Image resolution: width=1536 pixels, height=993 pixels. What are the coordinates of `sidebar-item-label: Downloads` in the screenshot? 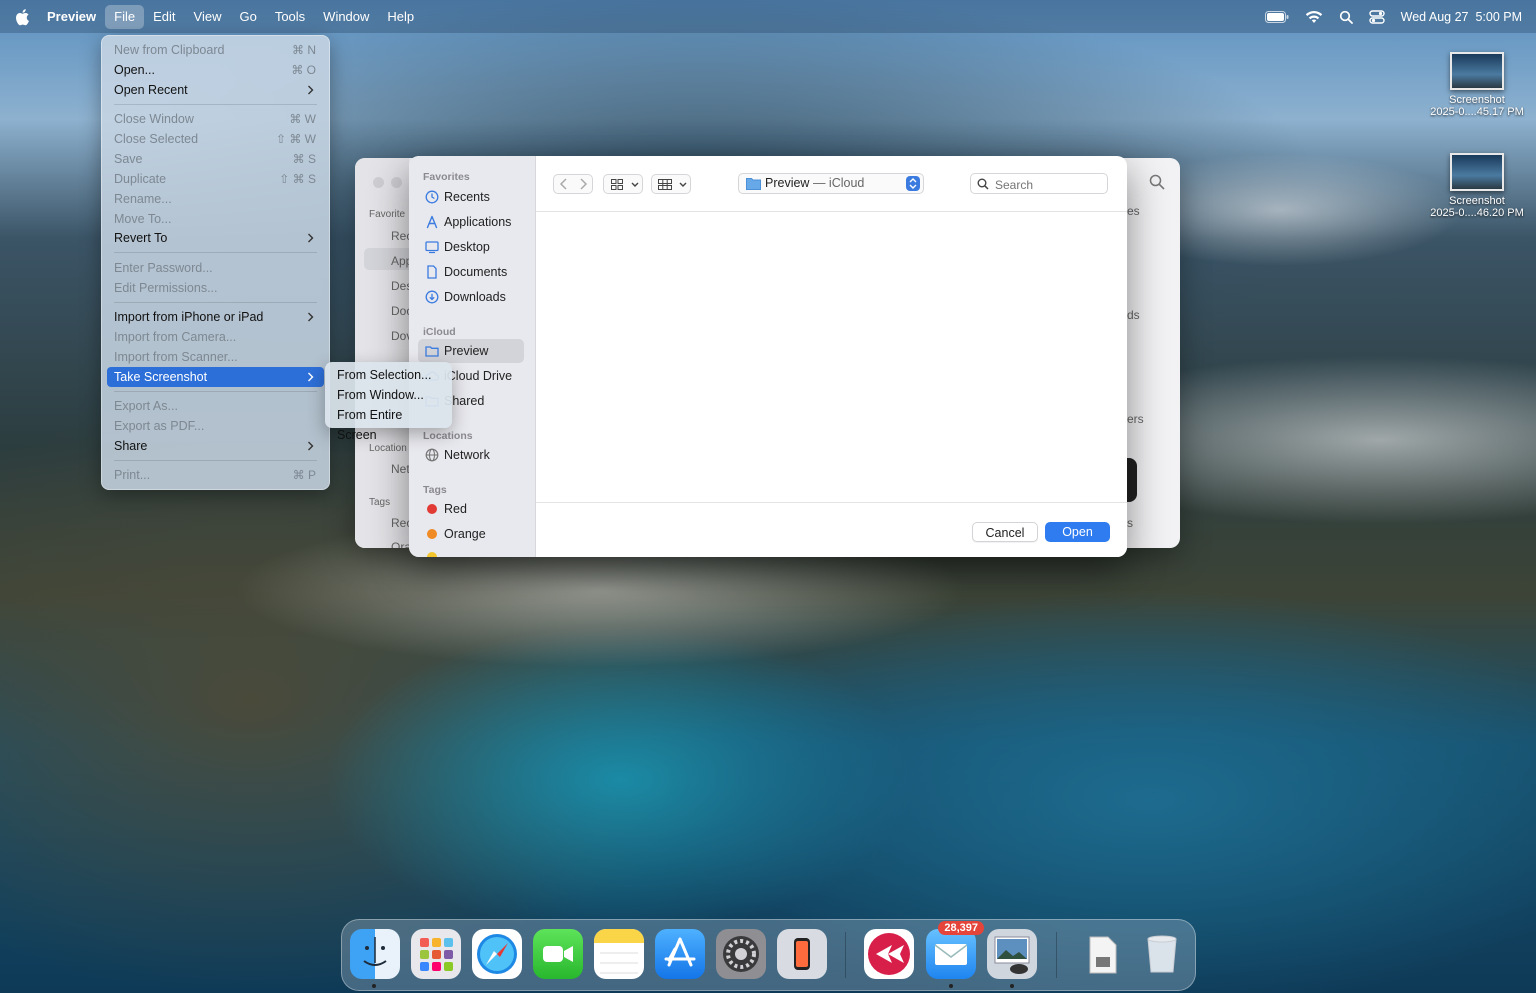 It's located at (475, 297).